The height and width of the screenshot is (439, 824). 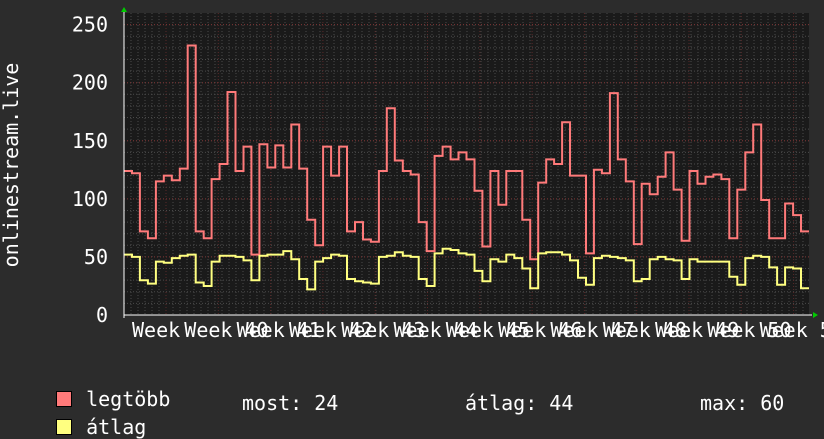 What do you see at coordinates (742, 403) in the screenshot?
I see `stat-max: max: 60` at bounding box center [742, 403].